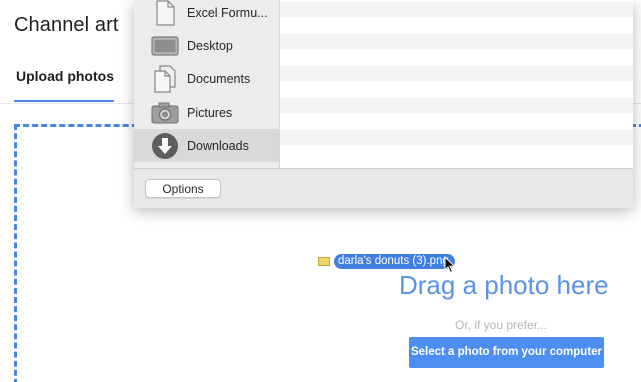 The image size is (641, 382). I want to click on sidebar-item-documents: Documents, so click(206, 78).